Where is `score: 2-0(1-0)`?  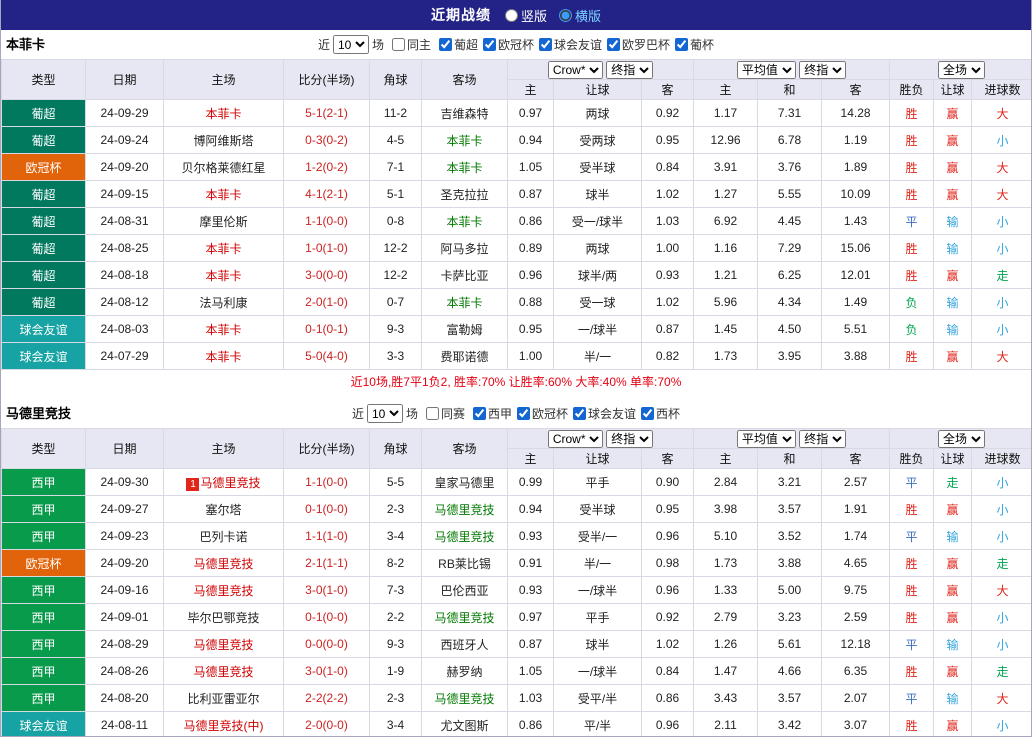 score: 2-0(1-0) is located at coordinates (326, 302).